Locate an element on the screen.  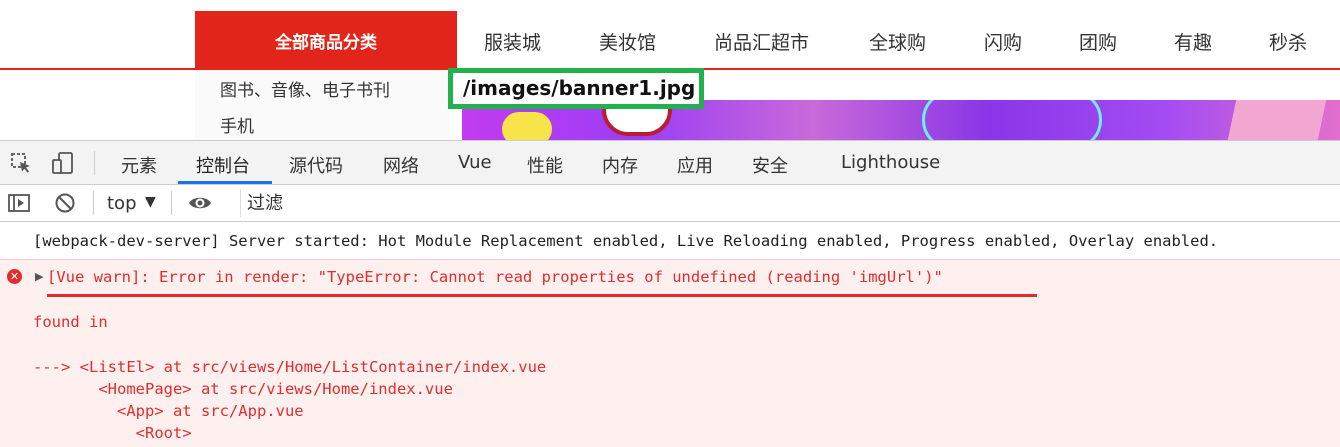
nav-link-seckill: 秒杀 is located at coordinates (1288, 41).